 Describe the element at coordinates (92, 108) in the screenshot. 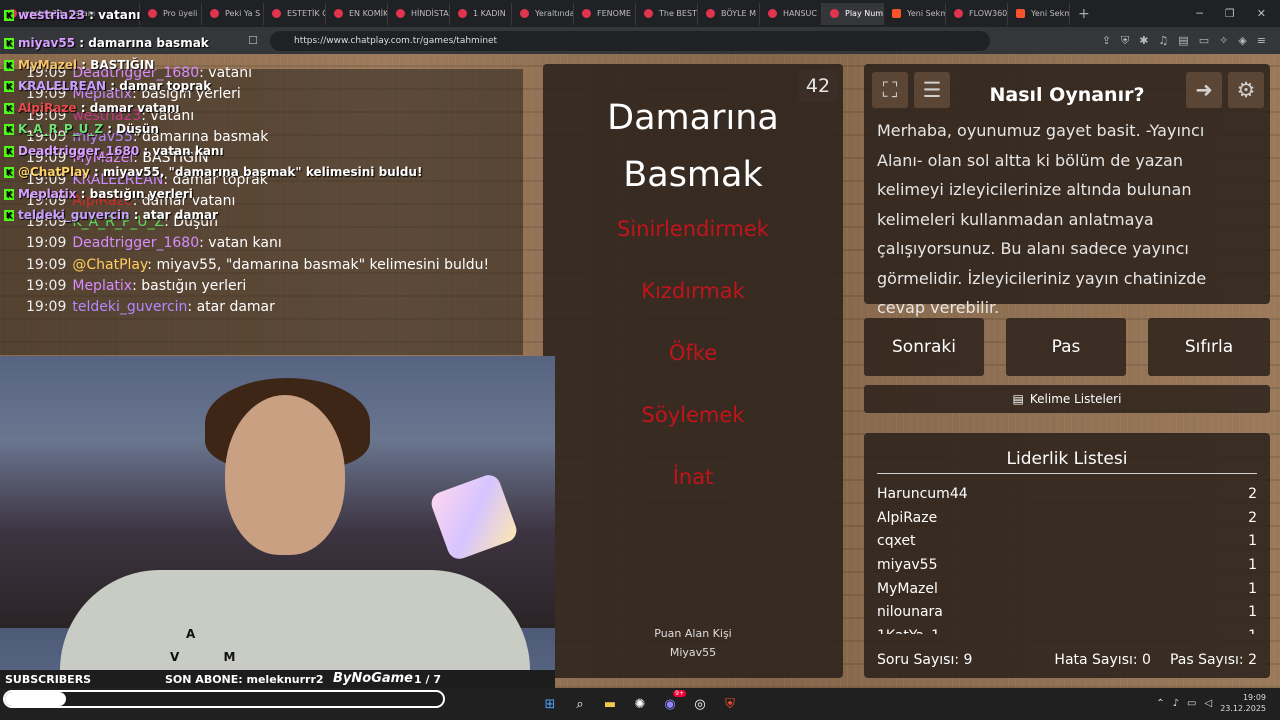

I see `overlay-chat-message: K AlpiRaze : damar vatanı` at that location.